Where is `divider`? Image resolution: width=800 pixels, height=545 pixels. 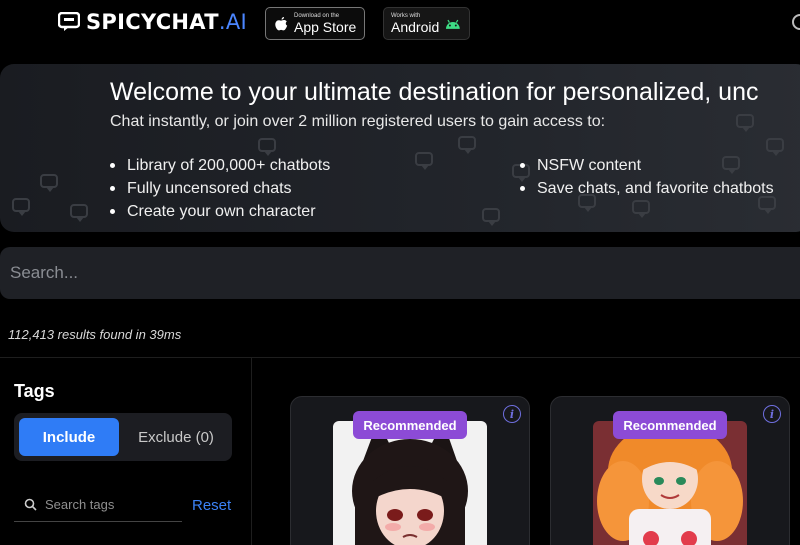
divider is located at coordinates (400, 357).